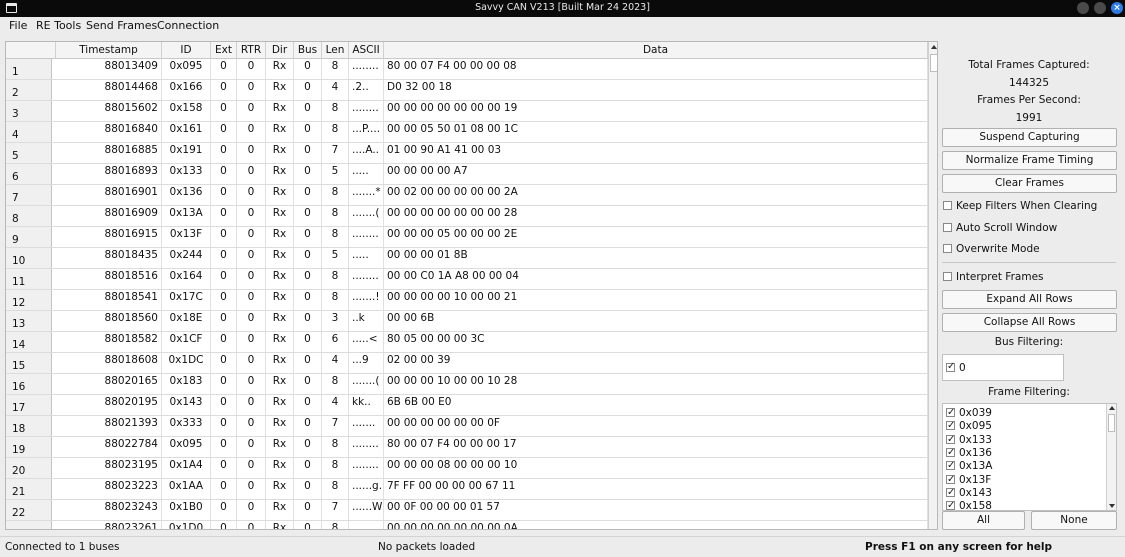  Describe the element at coordinates (29, 90) in the screenshot. I see `row-number: 2` at that location.